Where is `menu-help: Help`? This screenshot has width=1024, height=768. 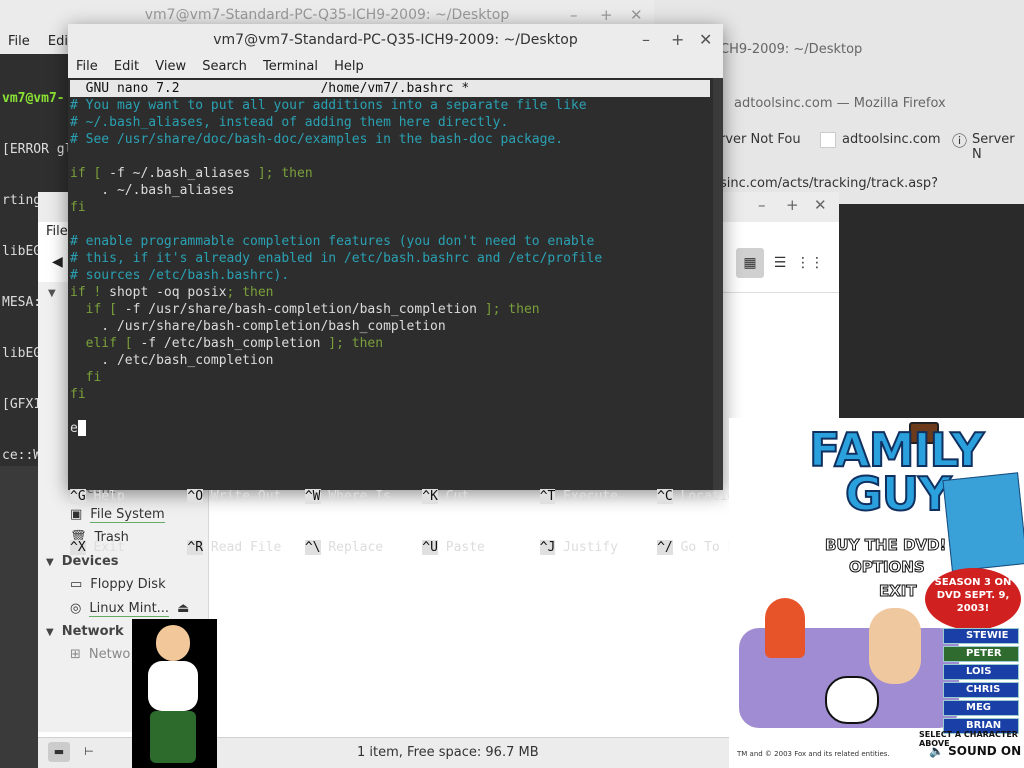
menu-help: Help is located at coordinates (349, 66).